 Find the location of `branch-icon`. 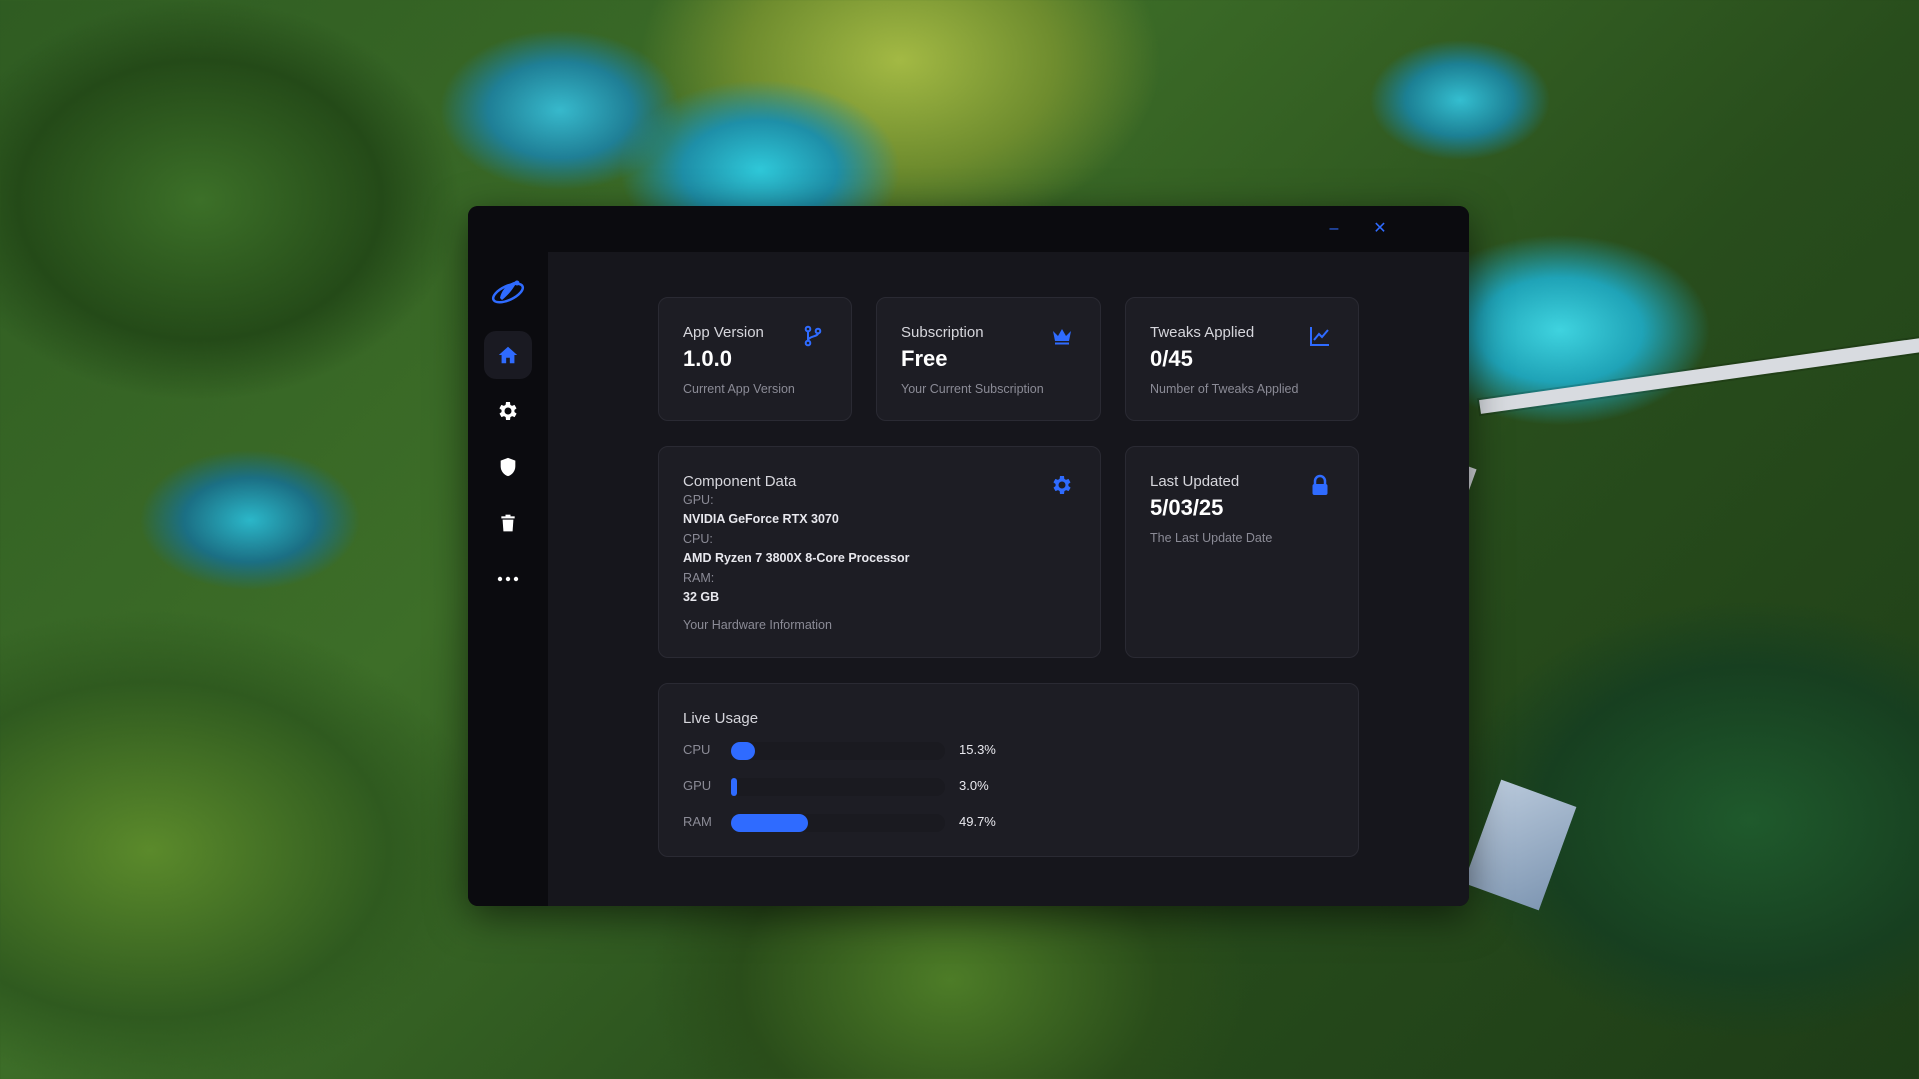

branch-icon is located at coordinates (813, 336).